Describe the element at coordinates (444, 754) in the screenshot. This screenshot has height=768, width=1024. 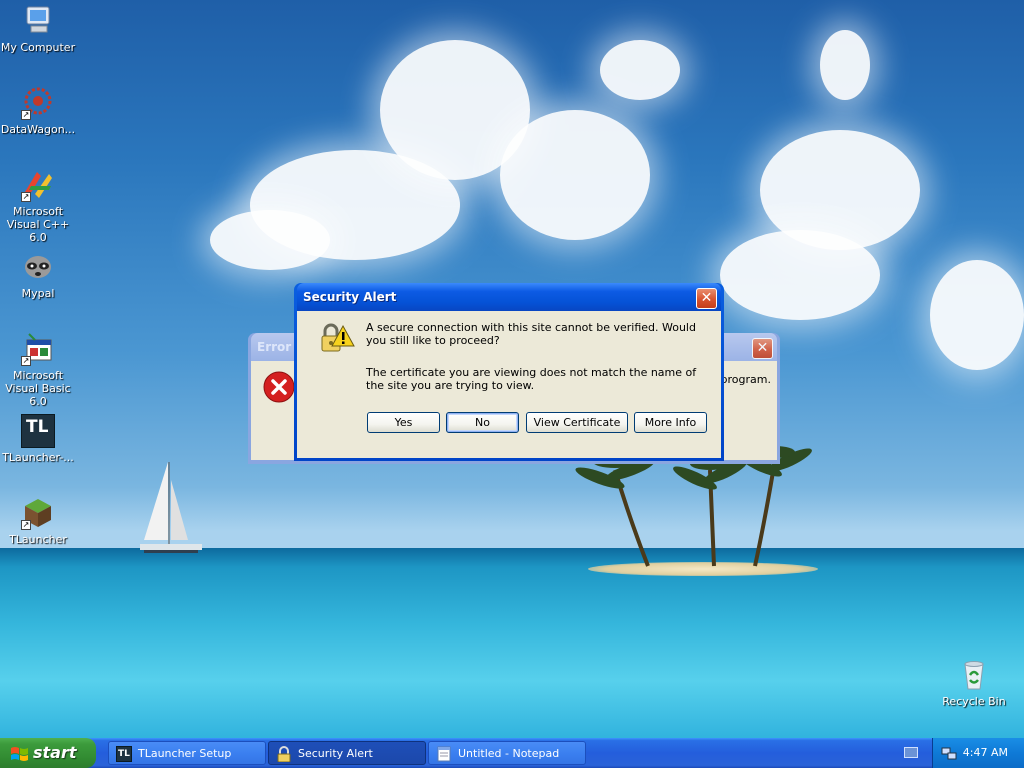
I see `notepad-icon` at that location.